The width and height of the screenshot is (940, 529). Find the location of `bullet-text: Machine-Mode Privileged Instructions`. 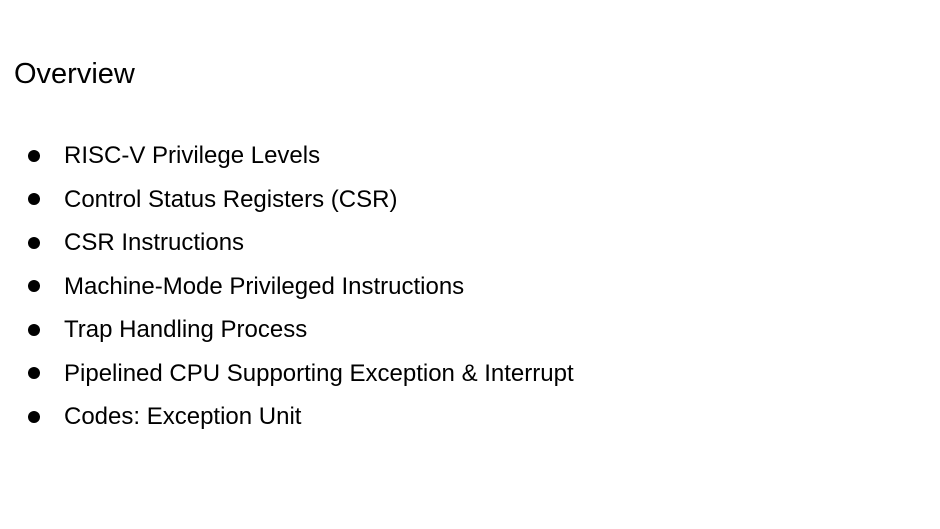

bullet-text: Machine-Mode Privileged Instructions is located at coordinates (264, 286).